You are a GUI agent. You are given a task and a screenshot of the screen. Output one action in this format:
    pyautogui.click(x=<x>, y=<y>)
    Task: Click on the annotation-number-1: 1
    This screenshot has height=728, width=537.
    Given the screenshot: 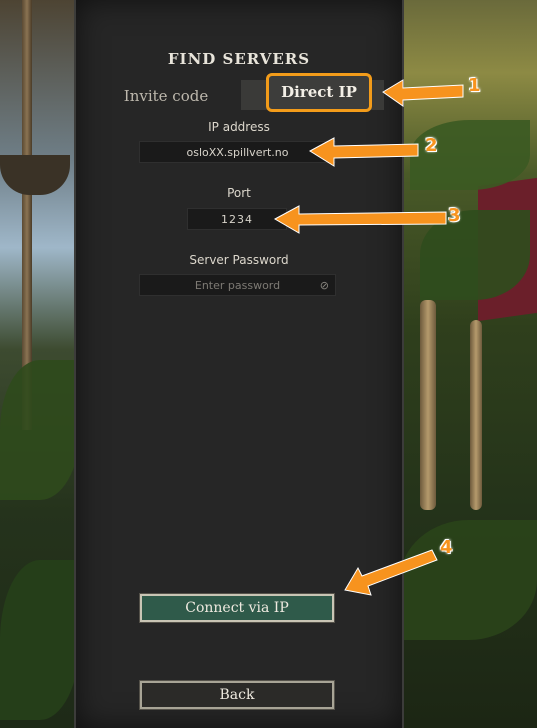 What is the action you would take?
    pyautogui.click(x=474, y=85)
    